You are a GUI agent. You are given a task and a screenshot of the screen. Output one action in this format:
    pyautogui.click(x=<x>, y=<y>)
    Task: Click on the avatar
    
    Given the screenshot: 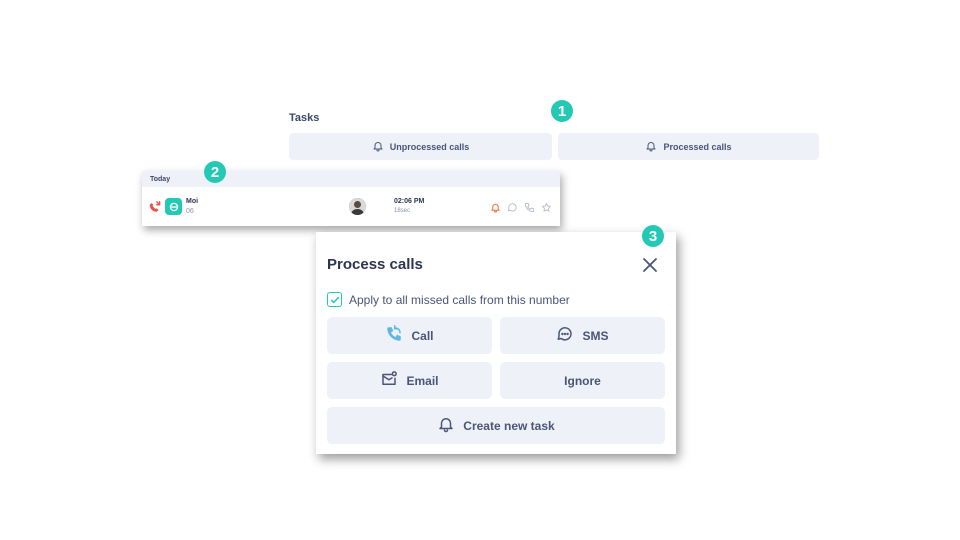 What is the action you would take?
    pyautogui.click(x=357, y=206)
    